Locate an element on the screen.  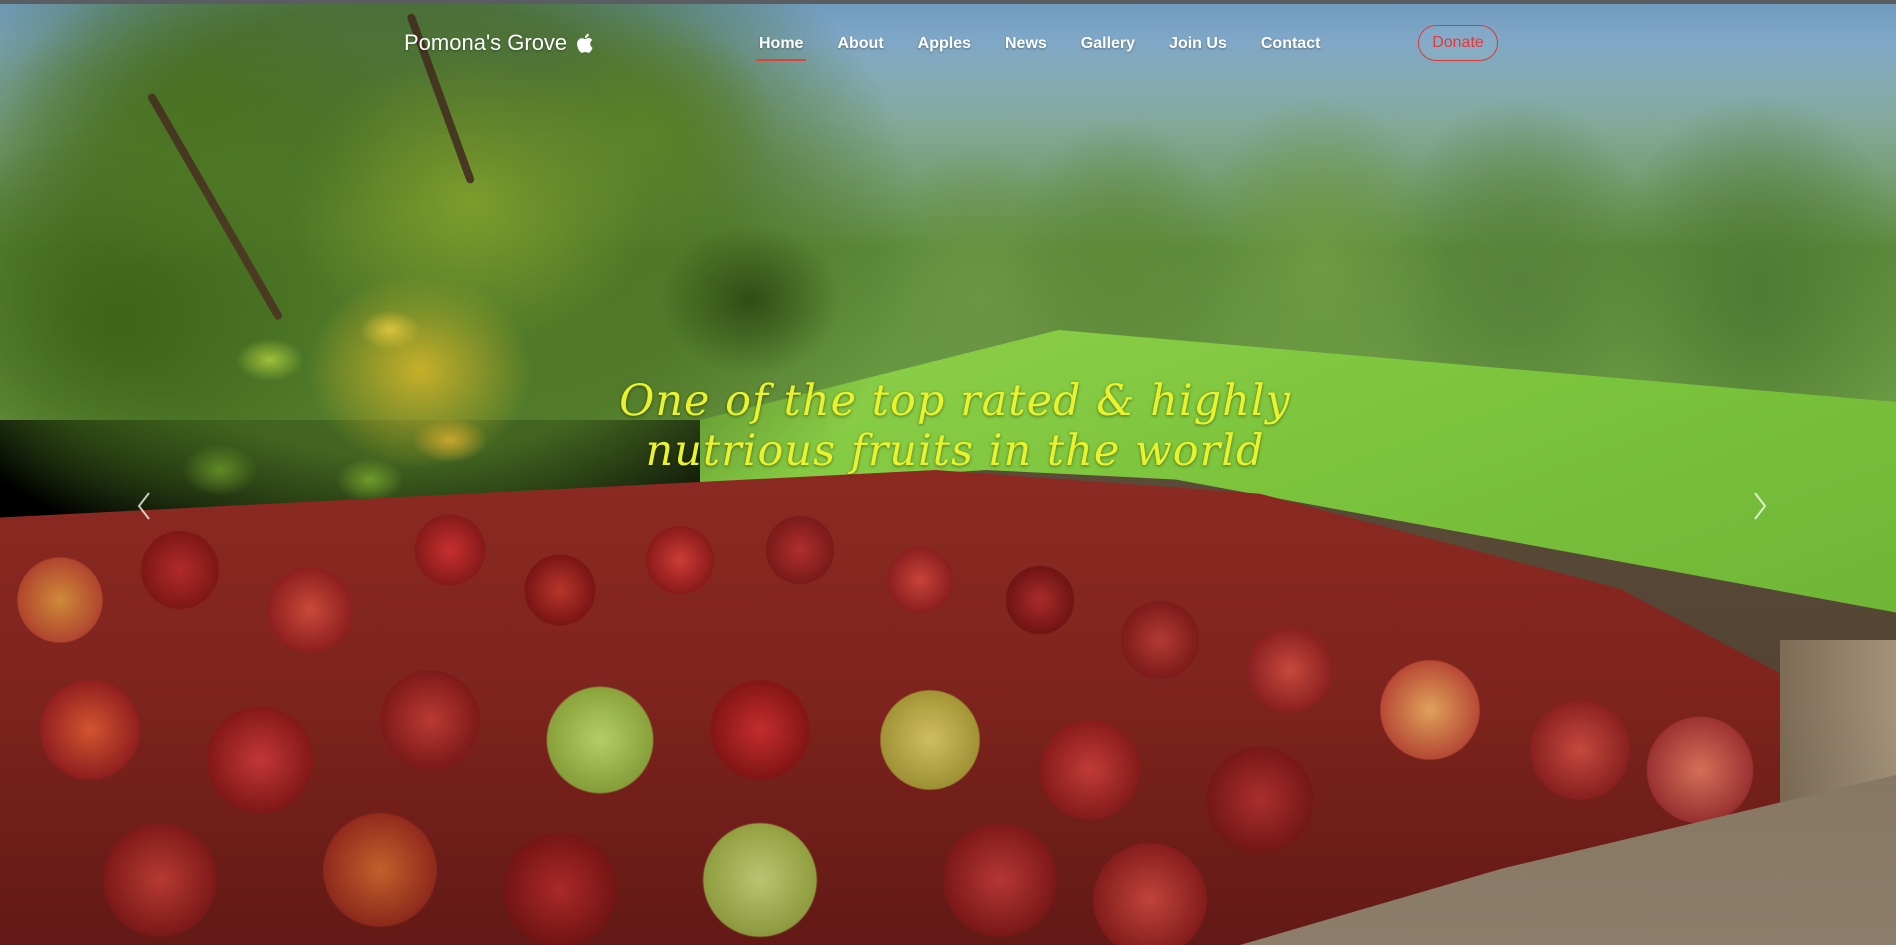
chevron-left-icon is located at coordinates (144, 506).